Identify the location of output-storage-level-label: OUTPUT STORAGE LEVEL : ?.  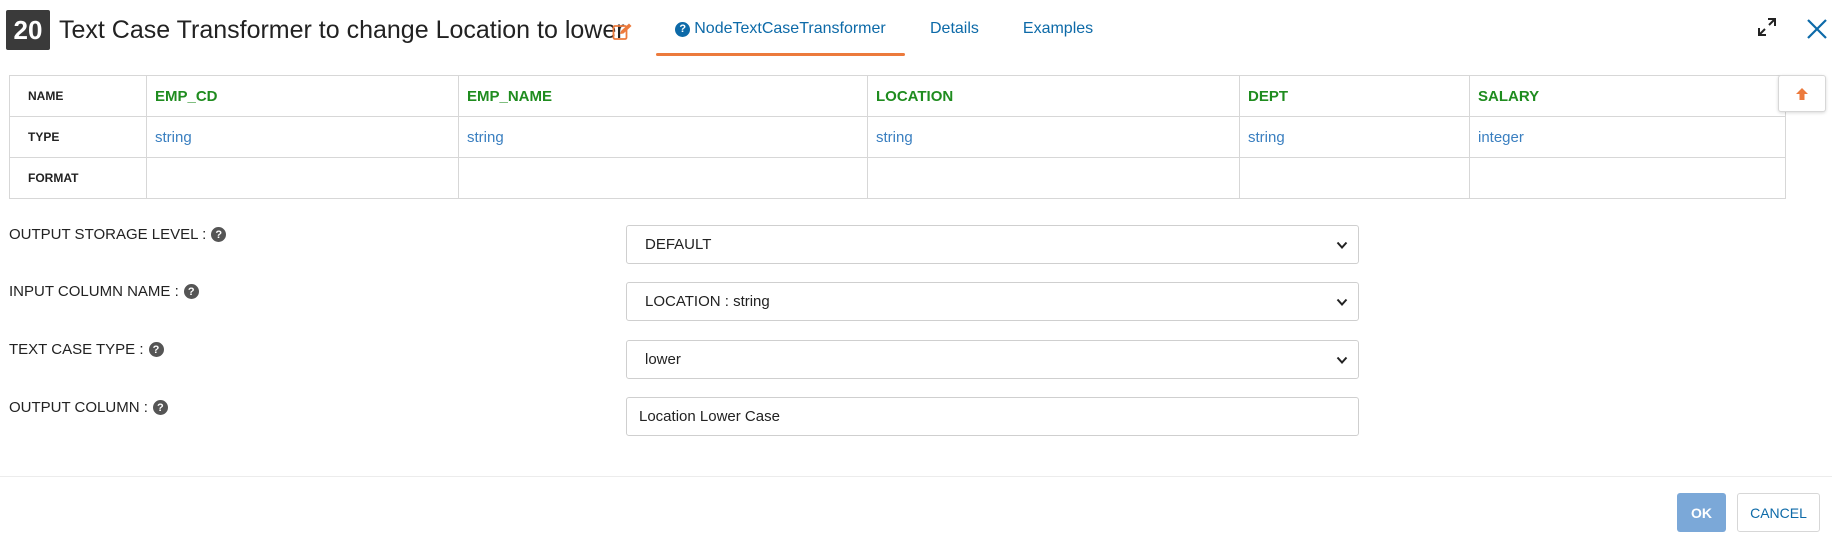
(118, 234).